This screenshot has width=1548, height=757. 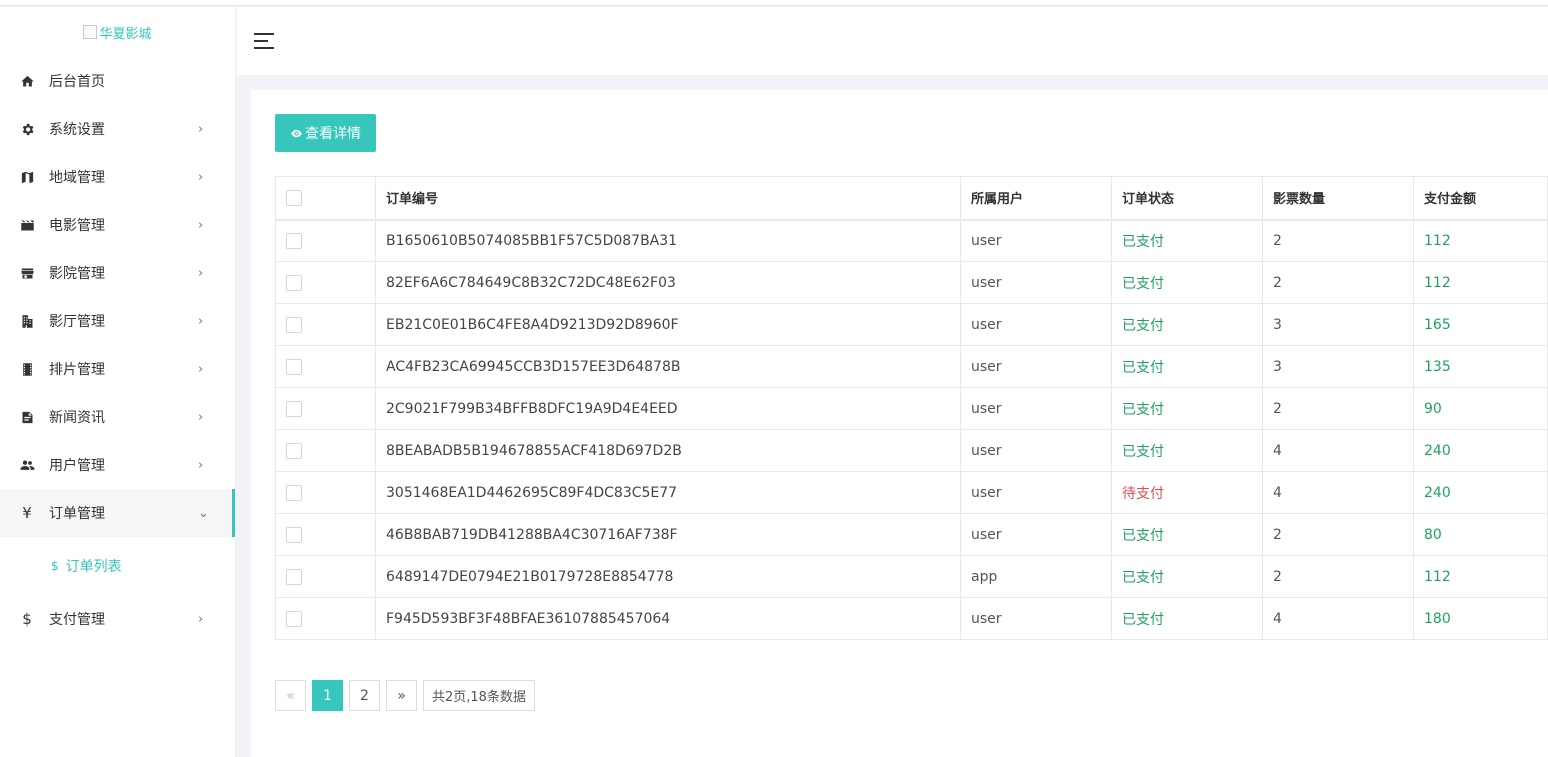 What do you see at coordinates (117, 177) in the screenshot?
I see `sidebar-item-2: 地域管理 ›` at bounding box center [117, 177].